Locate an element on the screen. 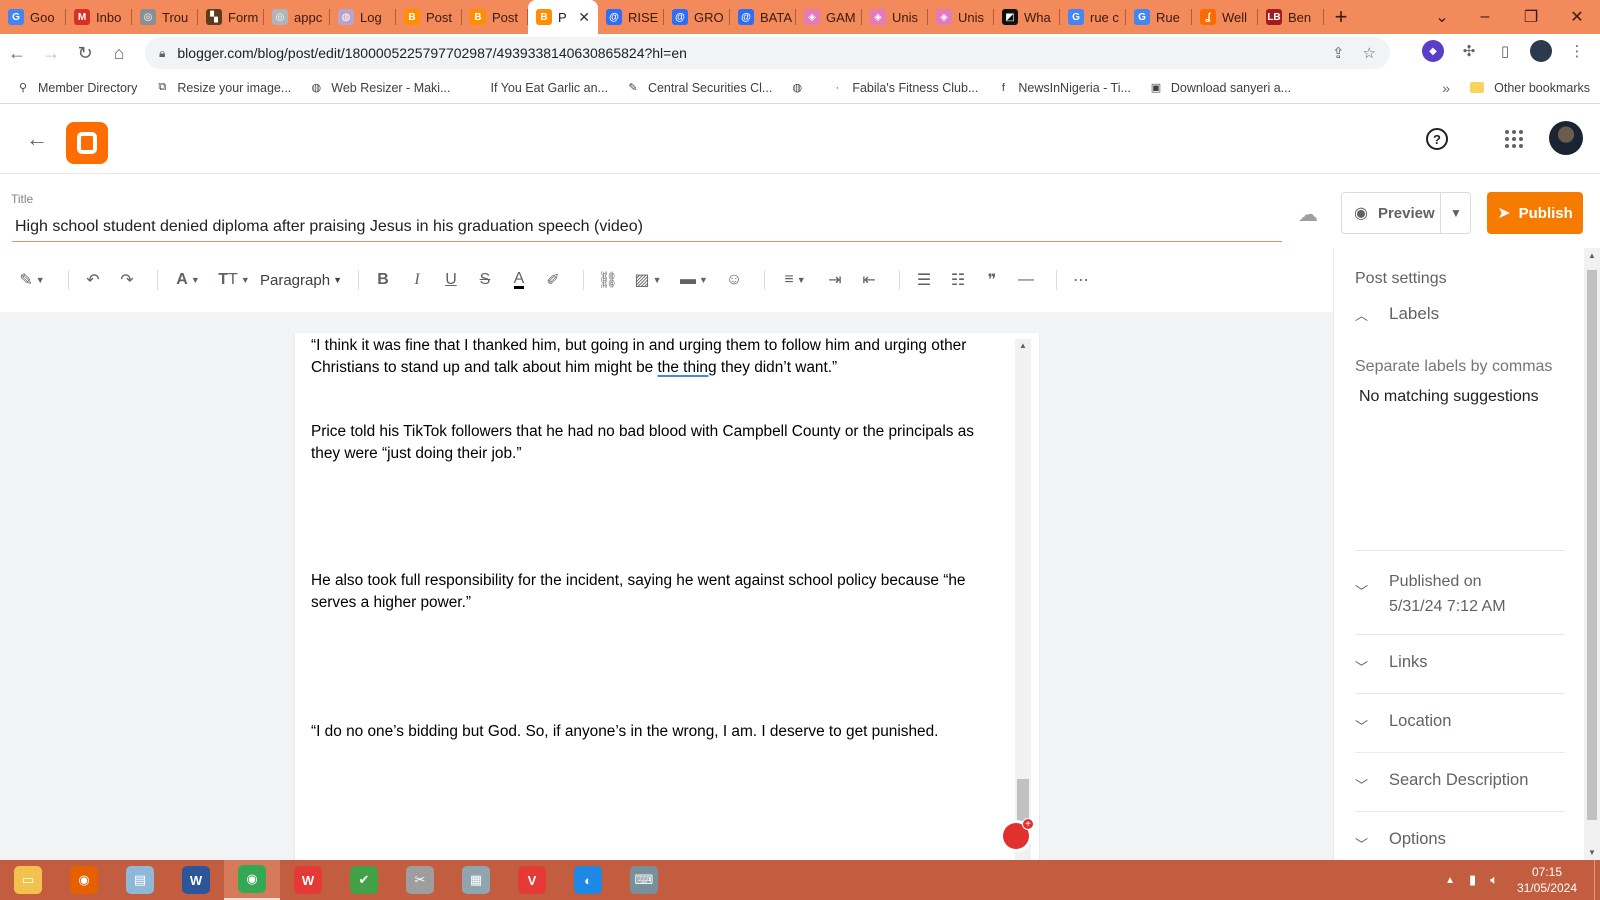 This screenshot has height=900, width=1600. taskbar-app-wps-office: W is located at coordinates (308, 880).